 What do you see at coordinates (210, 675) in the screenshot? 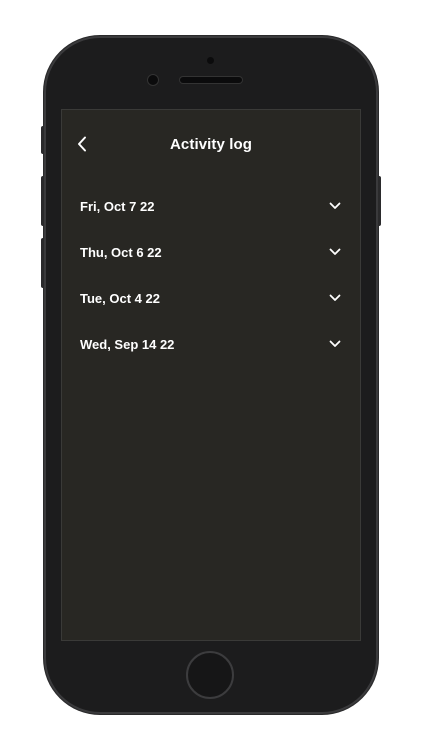
I see `home-button` at bounding box center [210, 675].